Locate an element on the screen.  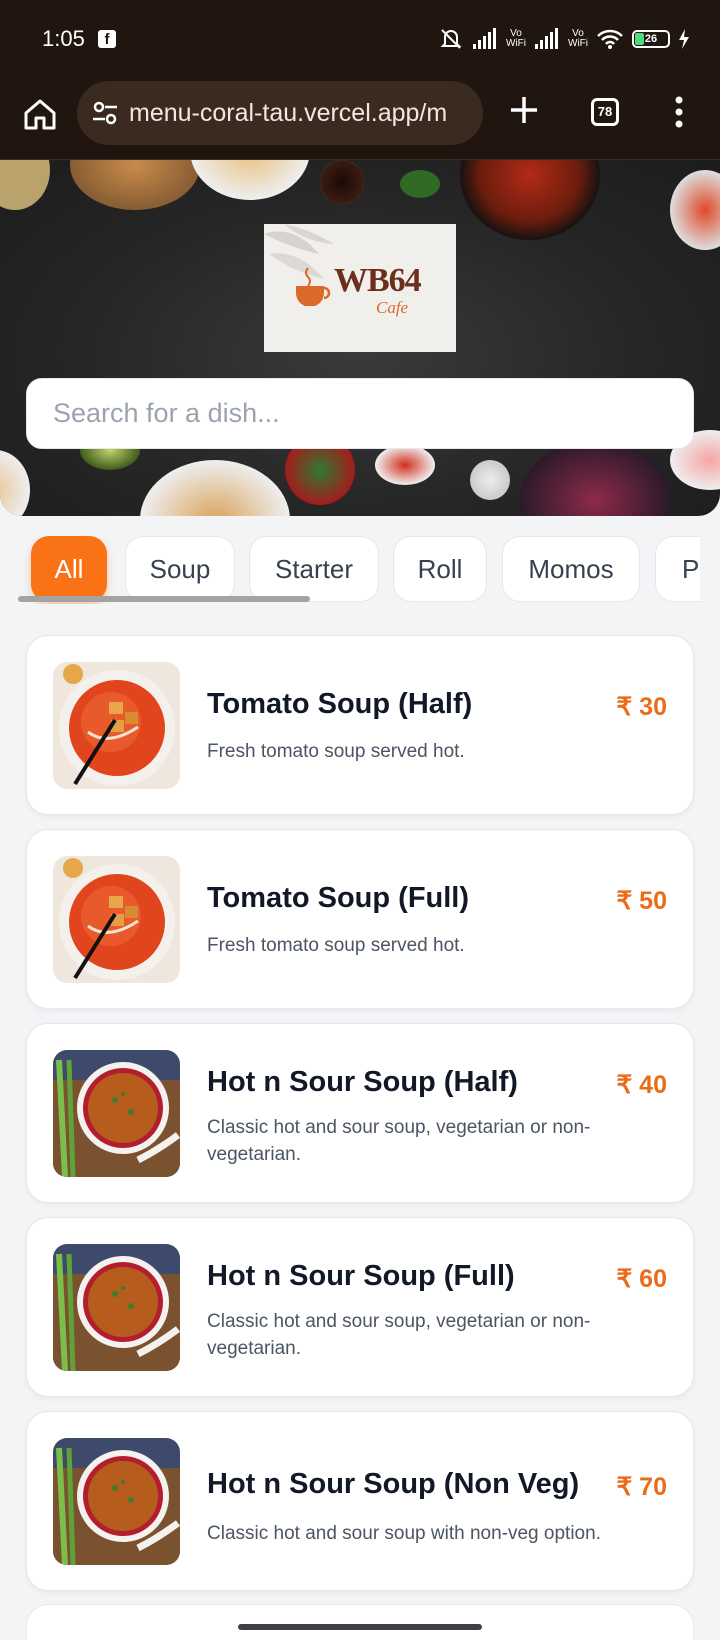
tabs-icon: 78 is located at coordinates (605, 112).